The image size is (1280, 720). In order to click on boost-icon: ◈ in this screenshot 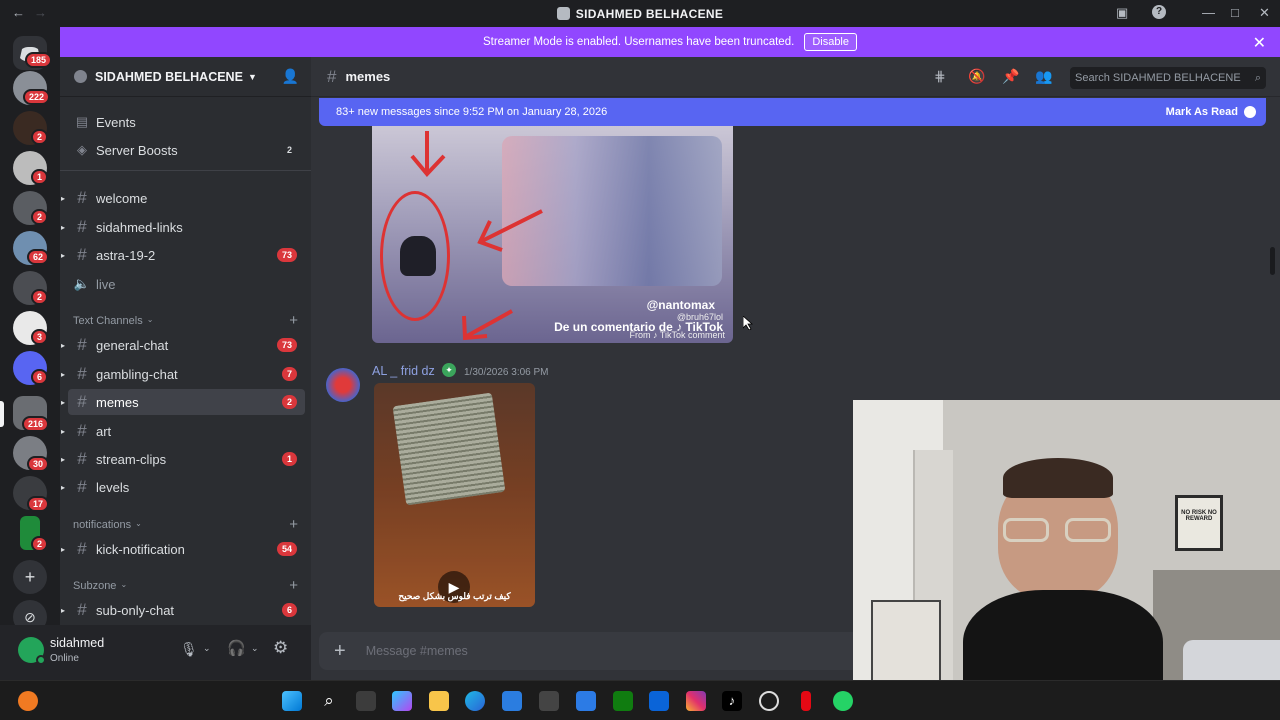, I will do `click(82, 149)`.